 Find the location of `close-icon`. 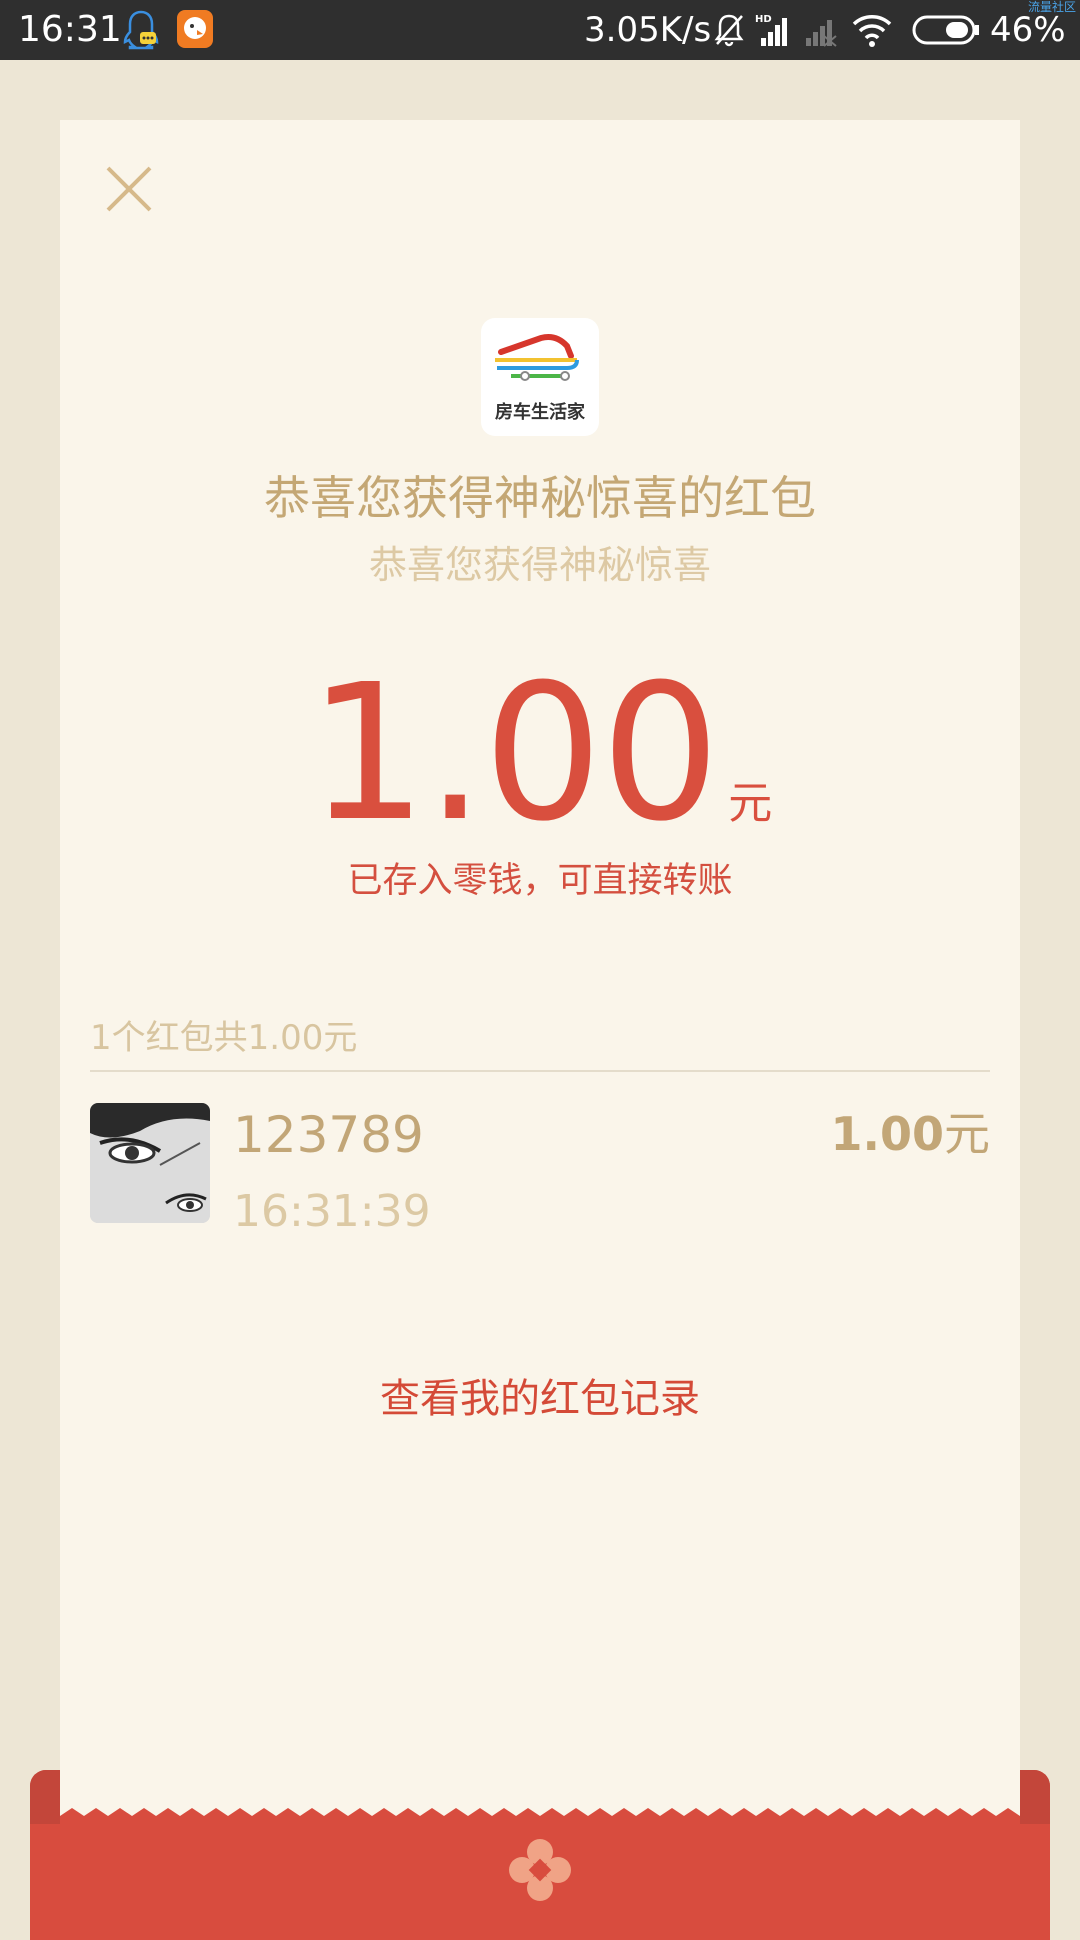

close-icon is located at coordinates (129, 189).